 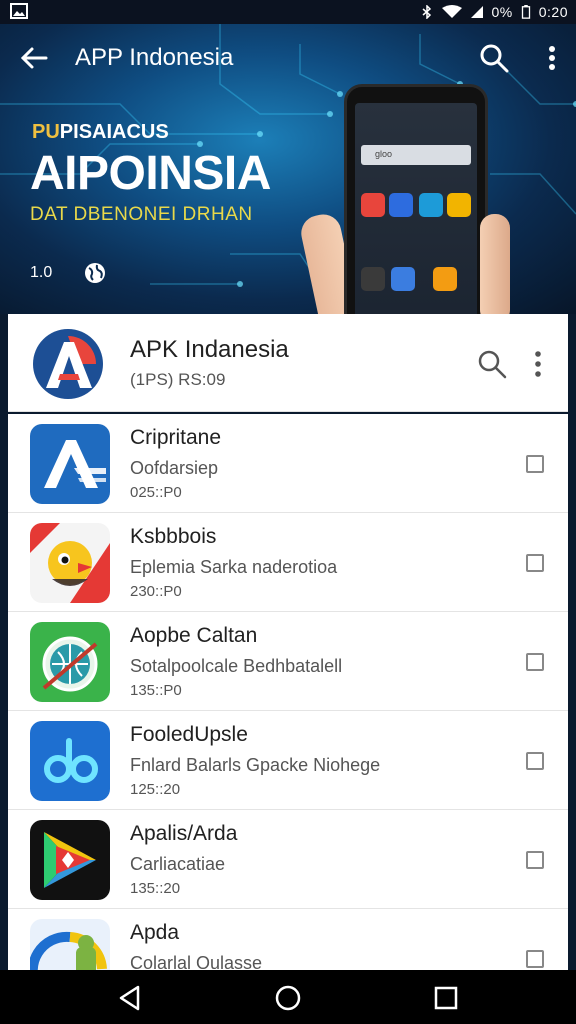 I want to click on app-size: 135::P0, so click(x=156, y=690).